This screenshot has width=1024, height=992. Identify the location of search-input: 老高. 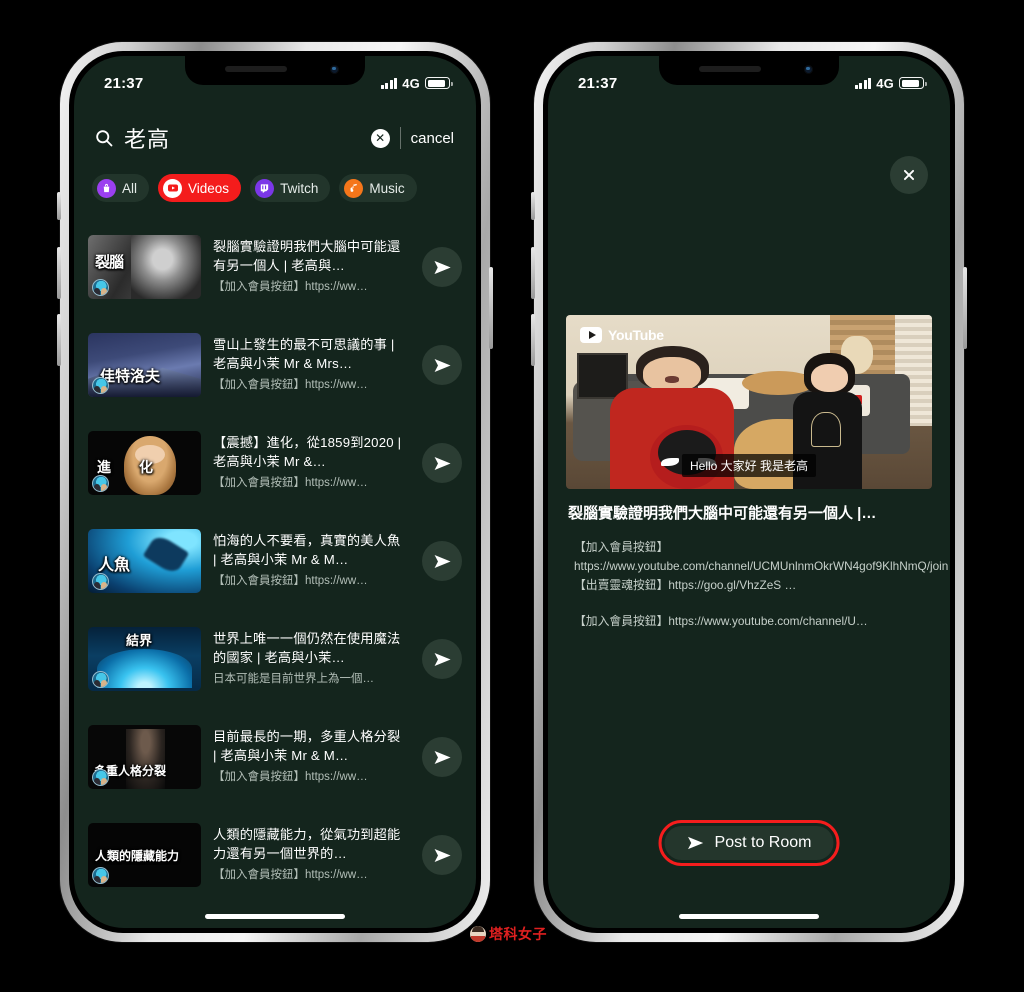
(242, 138).